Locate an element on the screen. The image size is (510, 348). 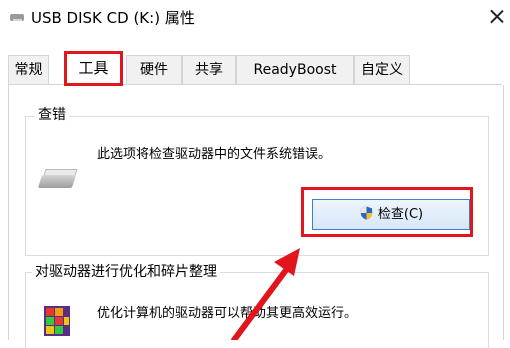
error-check-description: 此选项将检查驱动器中的文件系统错误。 is located at coordinates (214, 154).